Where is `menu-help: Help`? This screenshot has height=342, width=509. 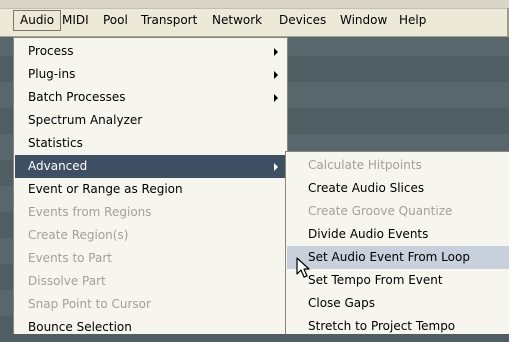
menu-help: Help is located at coordinates (412, 20).